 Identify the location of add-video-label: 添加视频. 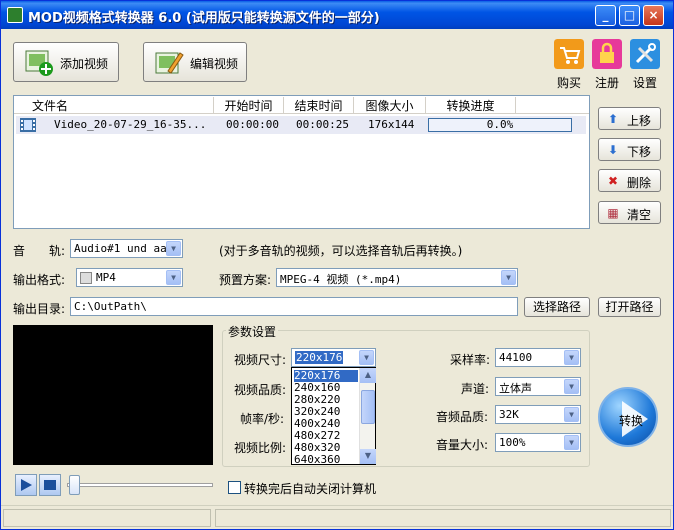
(84, 64).